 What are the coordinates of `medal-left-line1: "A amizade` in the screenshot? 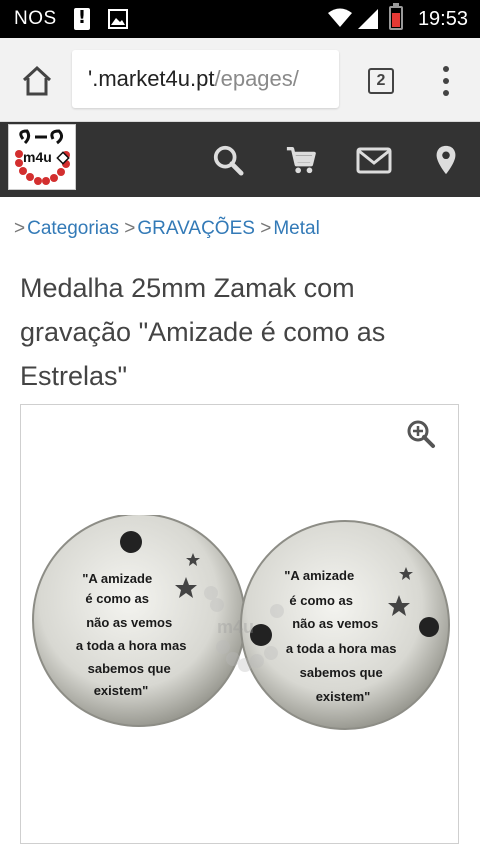 It's located at (117, 578).